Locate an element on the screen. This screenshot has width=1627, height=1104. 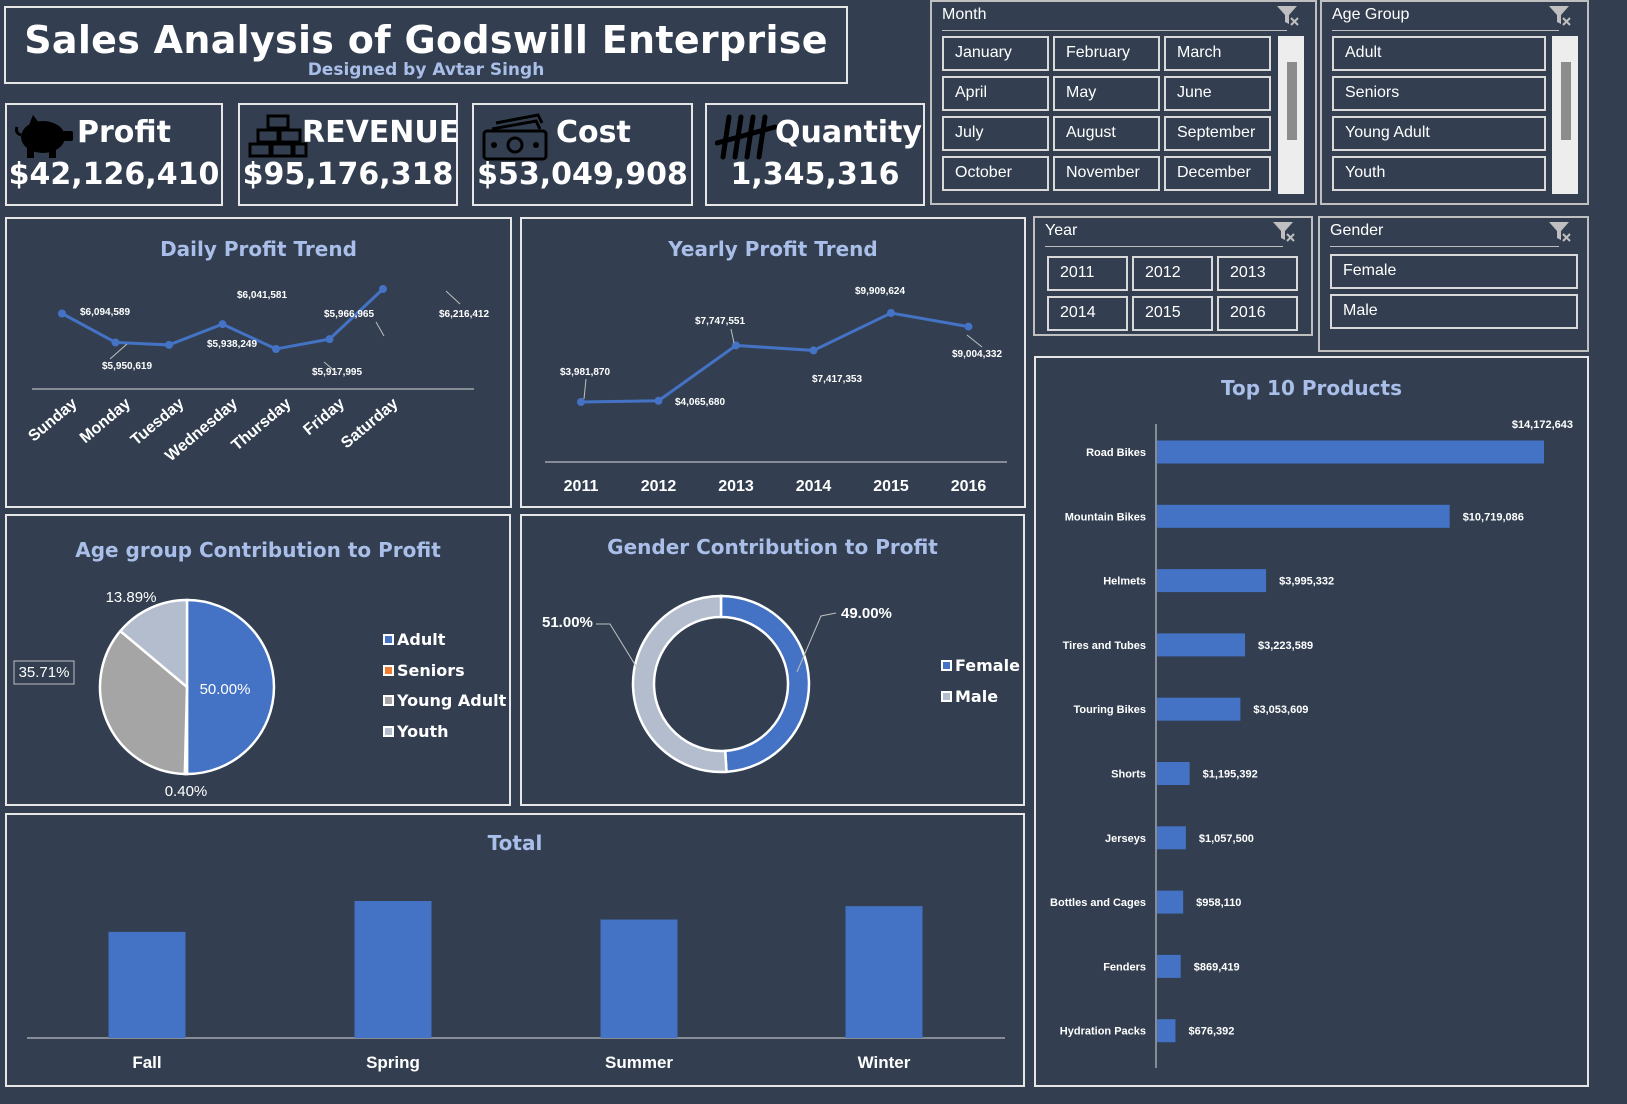
data-label: $958,110 is located at coordinates (1218, 903).